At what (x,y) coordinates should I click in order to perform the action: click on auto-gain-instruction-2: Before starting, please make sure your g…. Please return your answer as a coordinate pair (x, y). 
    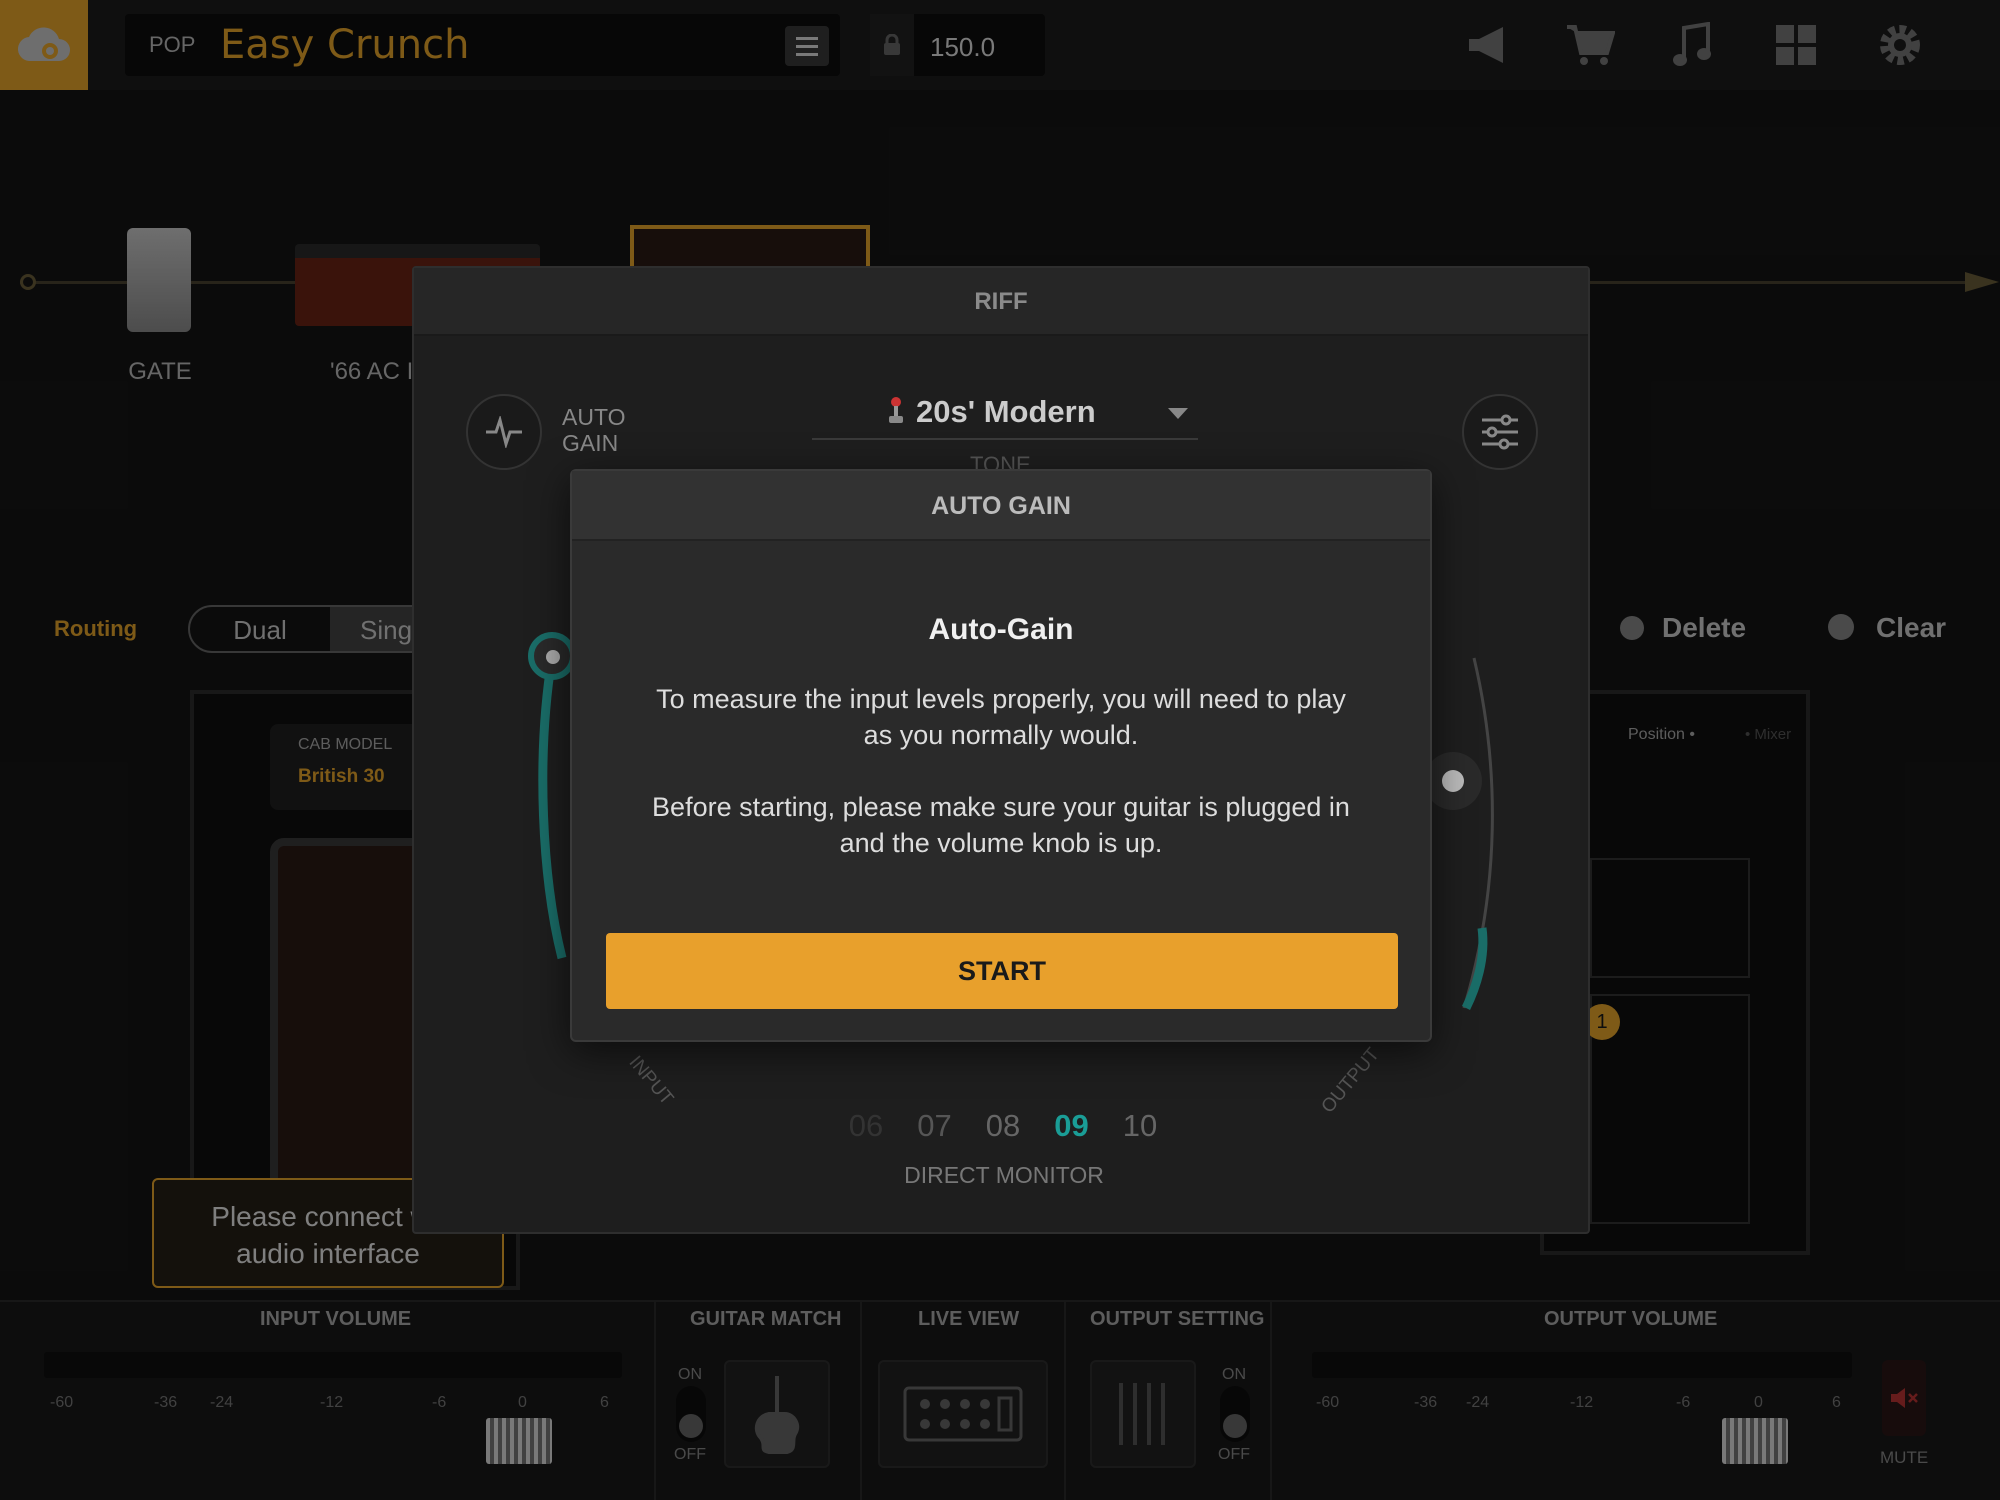
    Looking at the image, I should click on (1001, 825).